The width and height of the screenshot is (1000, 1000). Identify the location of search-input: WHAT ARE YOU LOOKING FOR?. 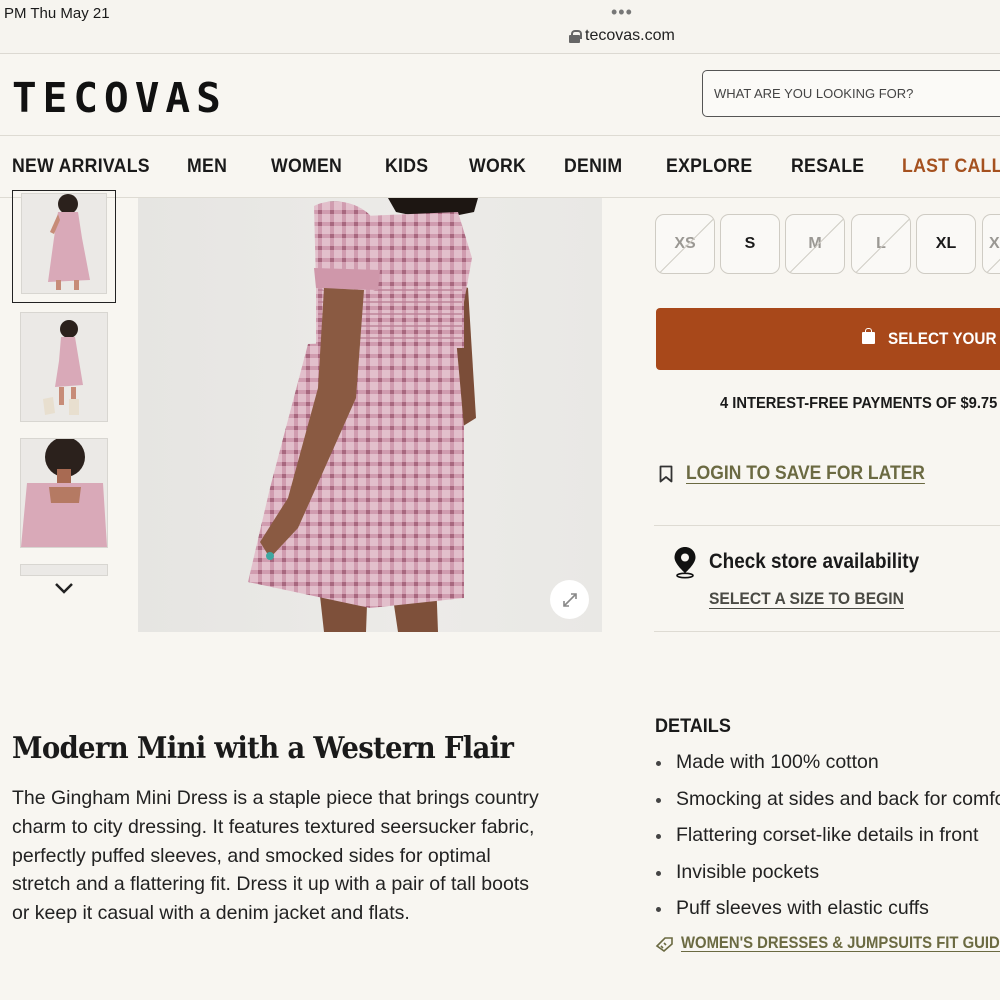
(851, 93).